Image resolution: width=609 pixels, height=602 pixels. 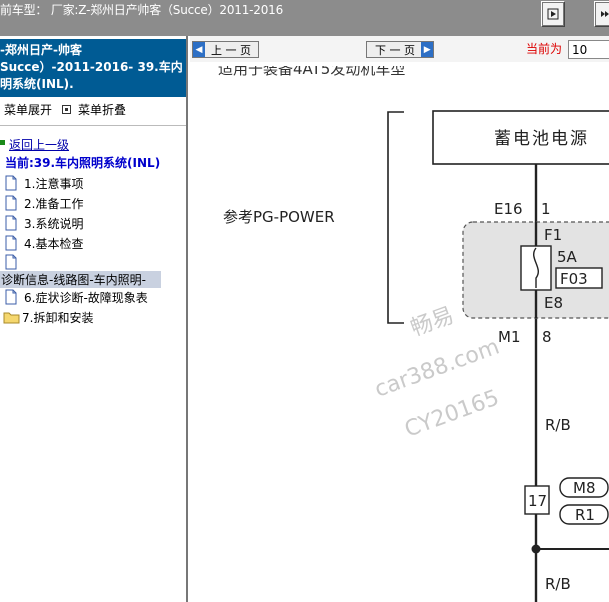 What do you see at coordinates (585, 515) in the screenshot?
I see `connector-r1: R1` at bounding box center [585, 515].